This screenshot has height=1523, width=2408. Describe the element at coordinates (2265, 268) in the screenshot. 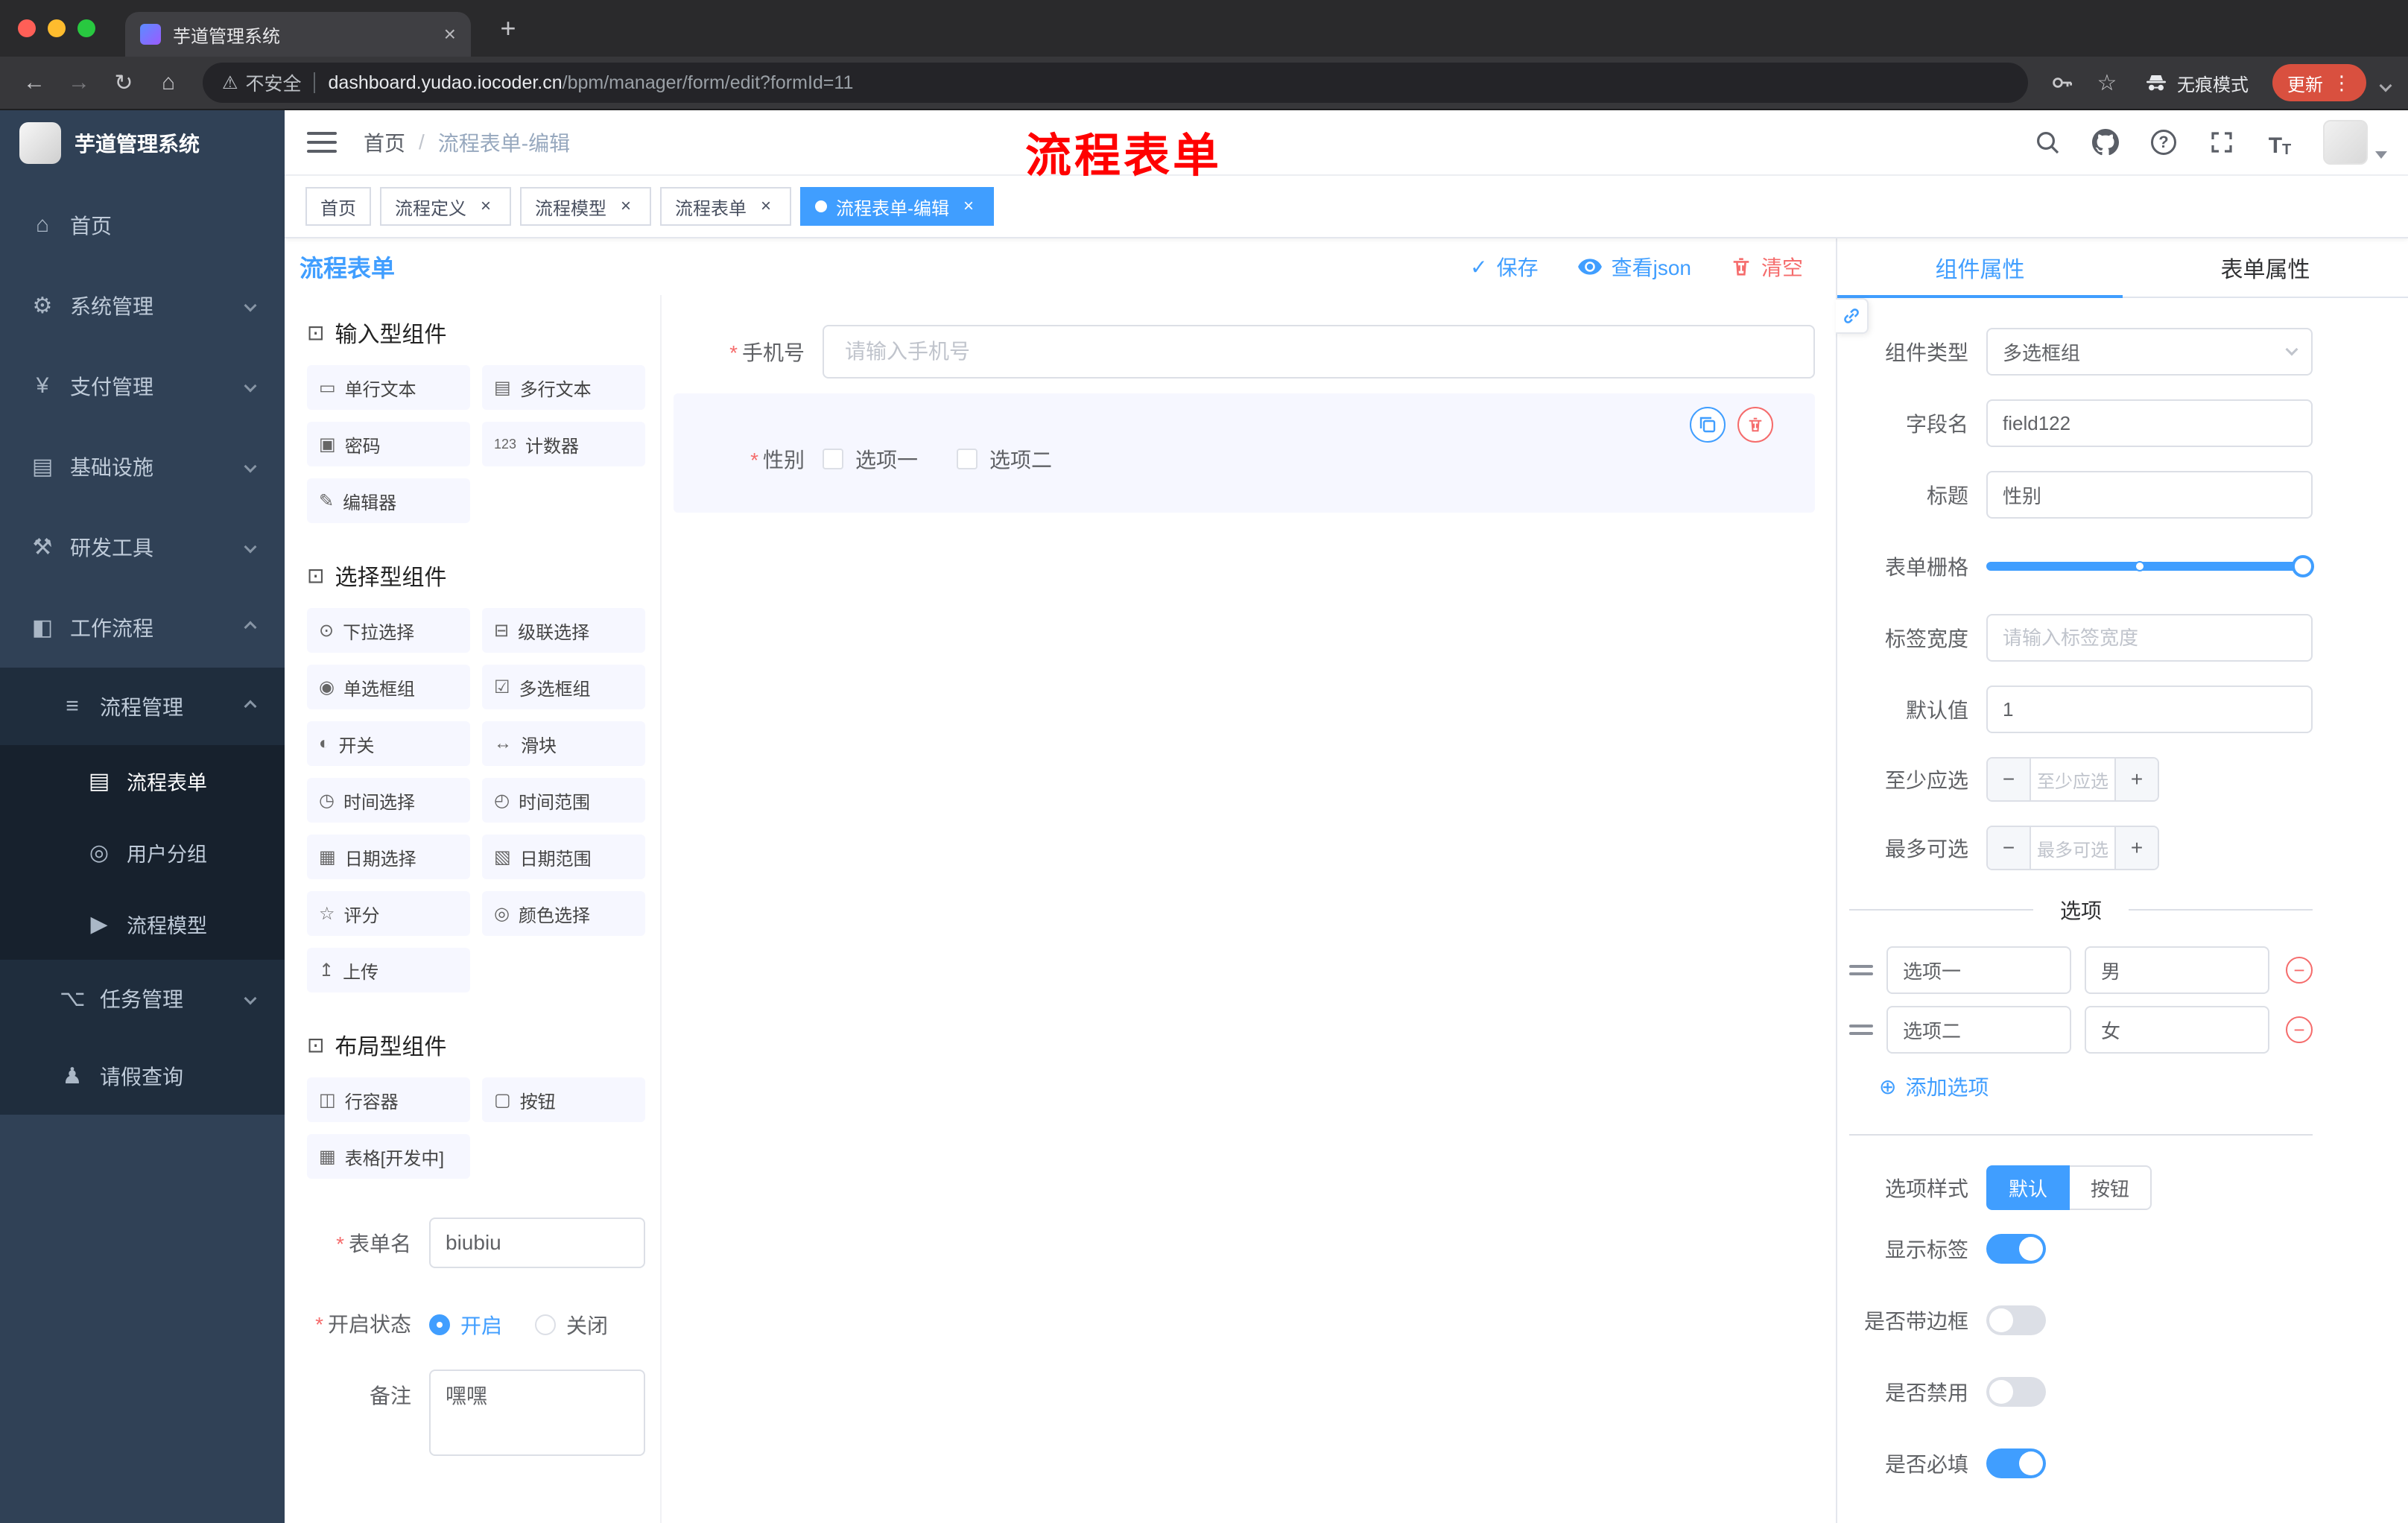

I see `tab-form-props: 表单属性` at that location.